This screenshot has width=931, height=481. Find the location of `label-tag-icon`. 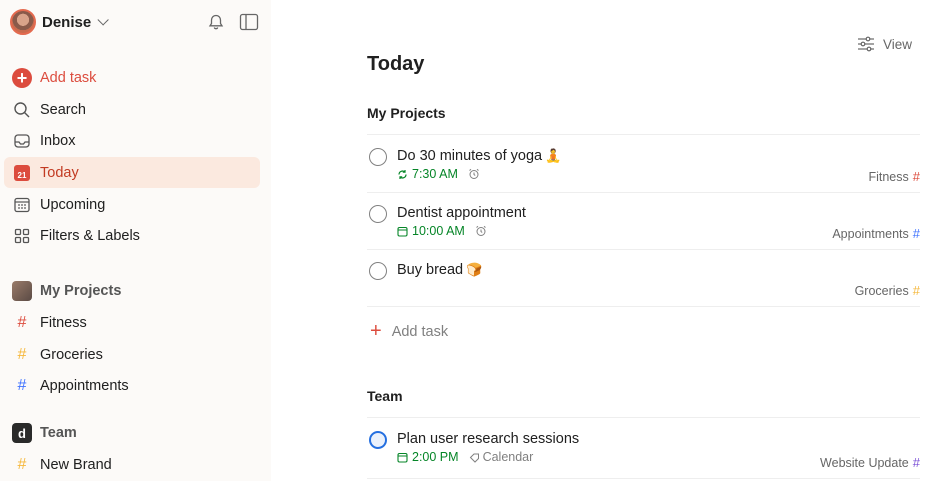

label-tag-icon is located at coordinates (474, 458).